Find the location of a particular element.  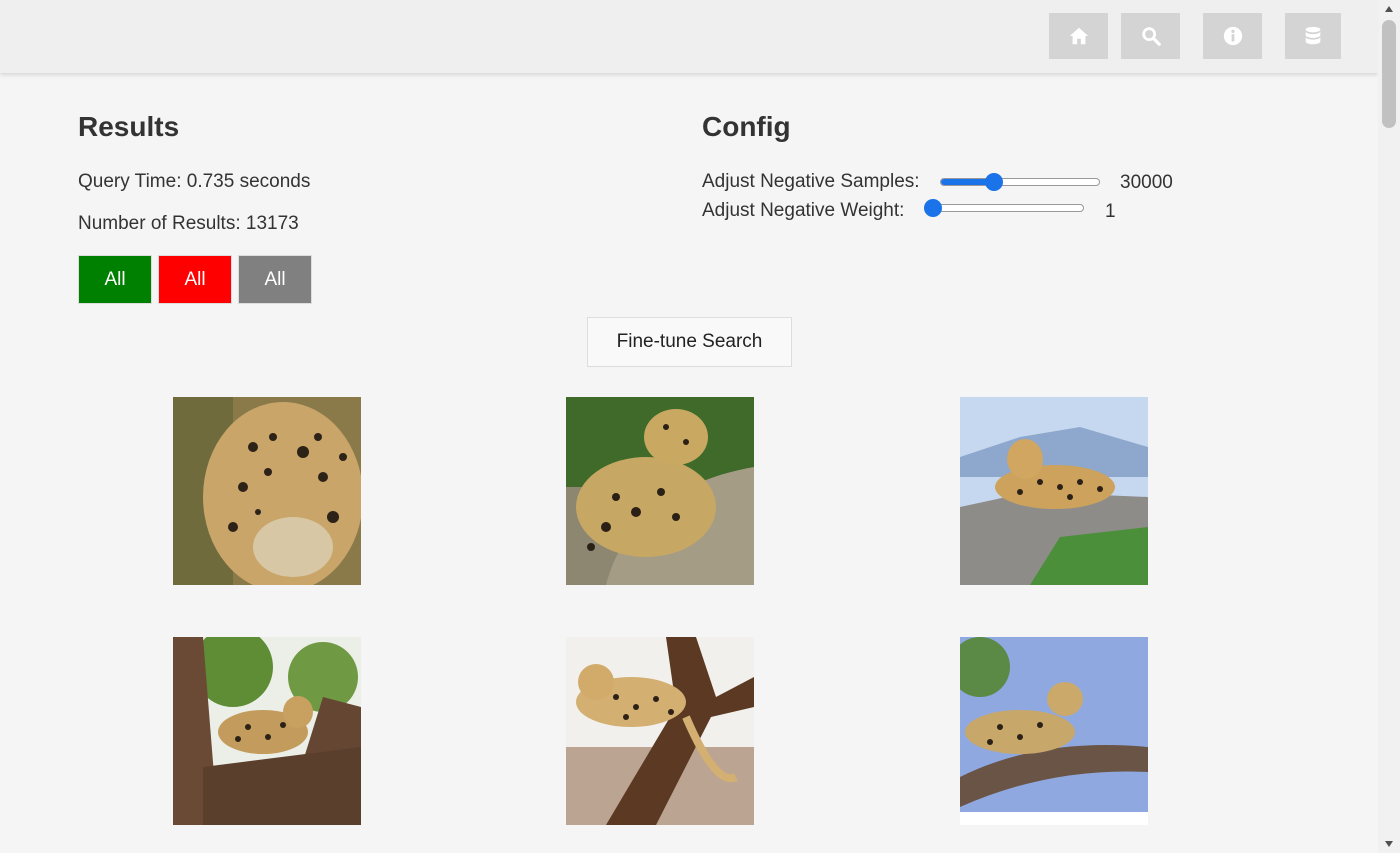

search-icon is located at coordinates (1151, 36).